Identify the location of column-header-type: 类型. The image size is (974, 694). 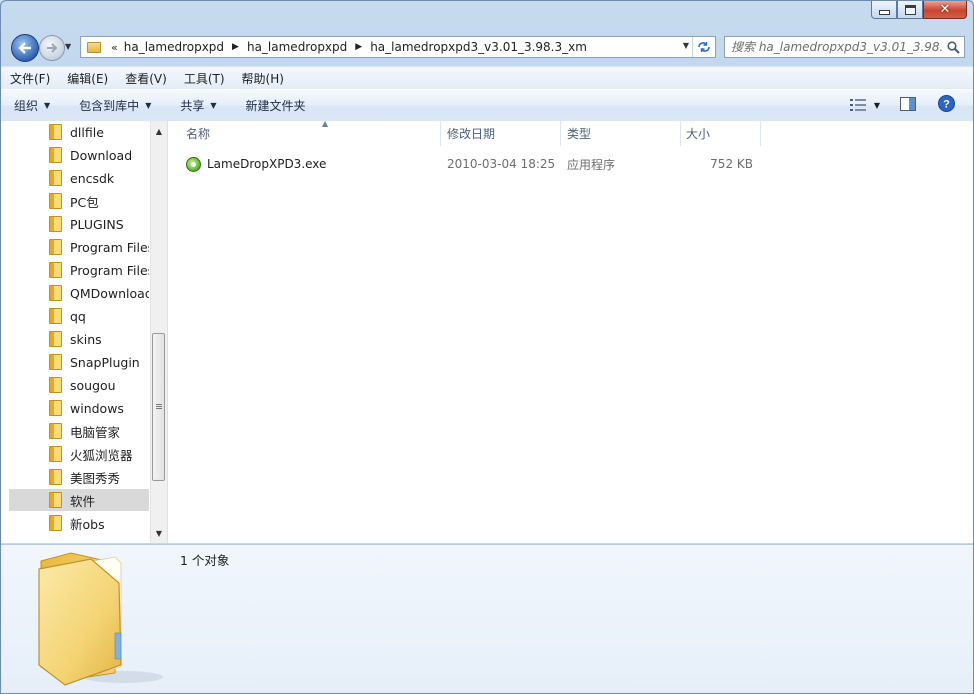
(622, 133).